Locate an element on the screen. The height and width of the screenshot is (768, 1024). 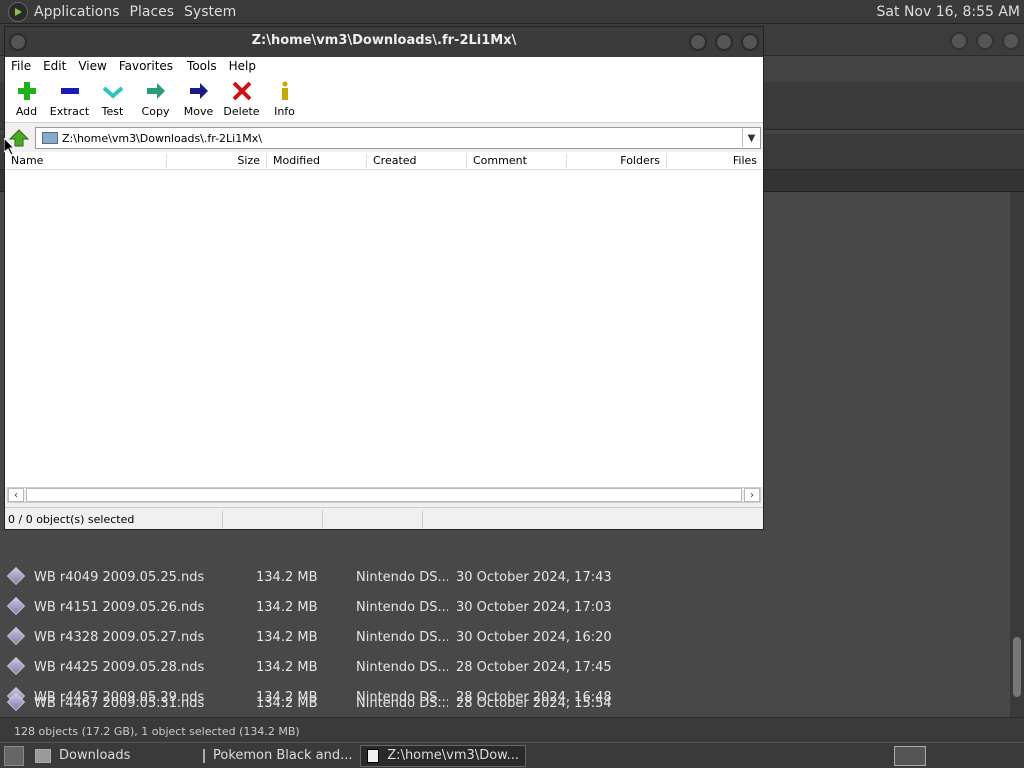
column-folders: Folders is located at coordinates (617, 161).